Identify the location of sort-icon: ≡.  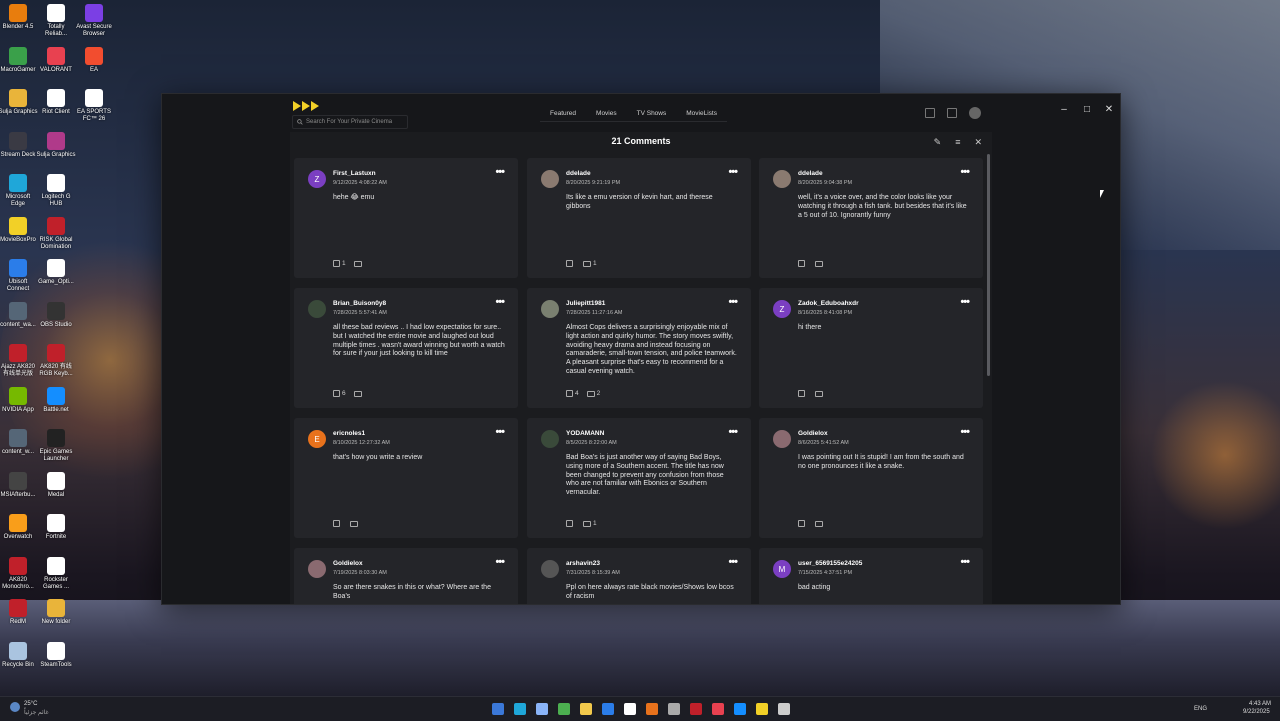
(957, 142).